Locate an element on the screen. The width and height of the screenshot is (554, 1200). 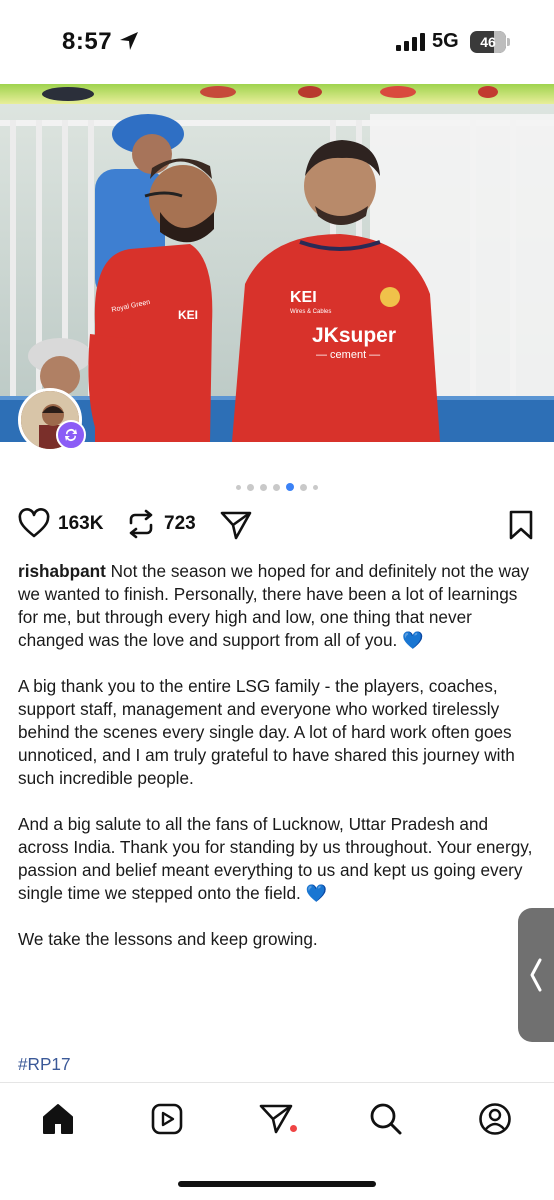
home-icon is located at coordinates (58, 1119).